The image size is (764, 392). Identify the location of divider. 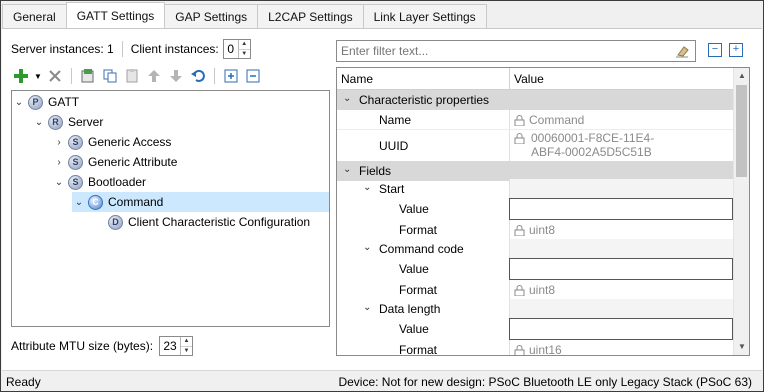
(122, 49).